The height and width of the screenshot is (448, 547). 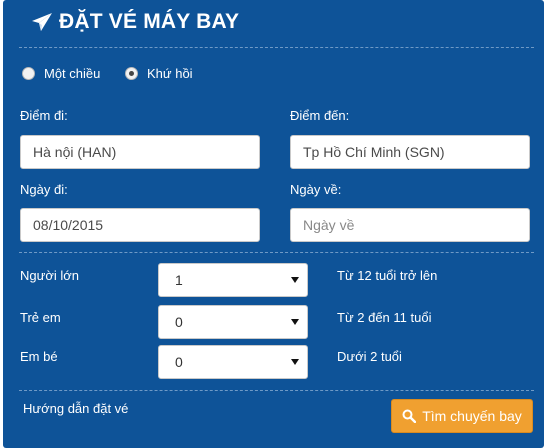 What do you see at coordinates (179, 362) in the screenshot?
I see `infant-select-value: 0` at bounding box center [179, 362].